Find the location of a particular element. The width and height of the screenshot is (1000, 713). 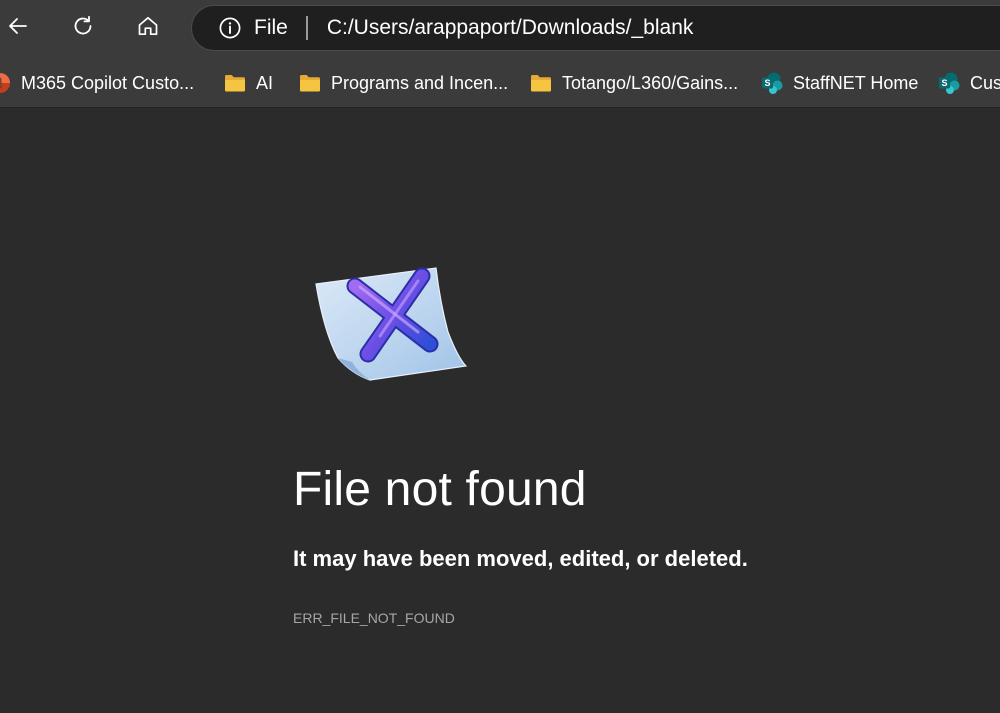

reload-button is located at coordinates (83, 28).